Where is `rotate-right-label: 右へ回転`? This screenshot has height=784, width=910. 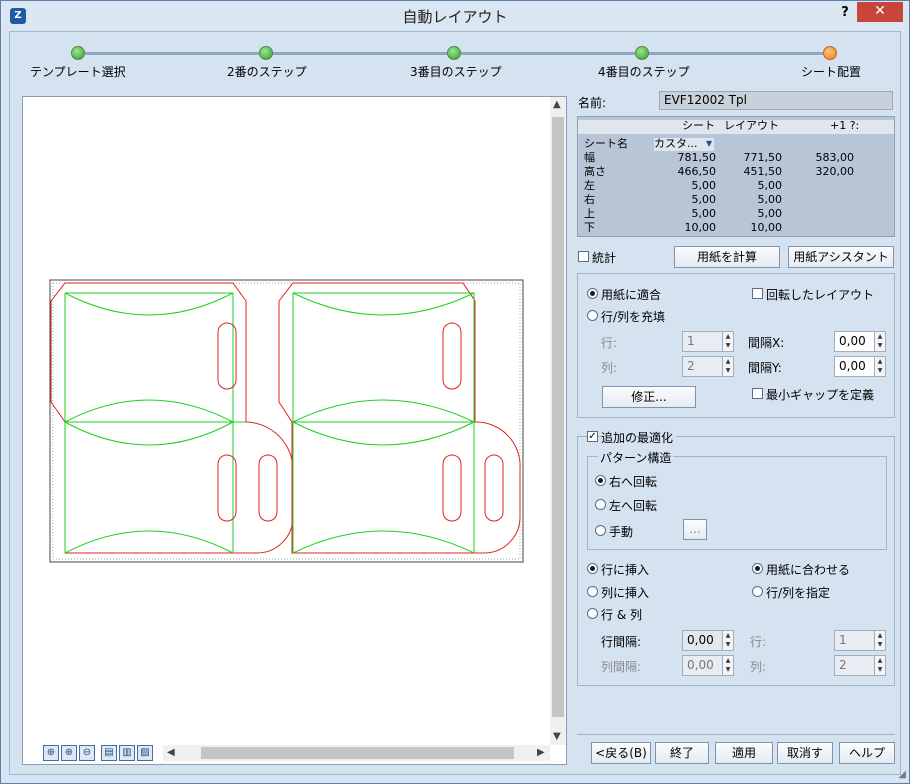
rotate-right-label: 右へ回転 is located at coordinates (633, 482).